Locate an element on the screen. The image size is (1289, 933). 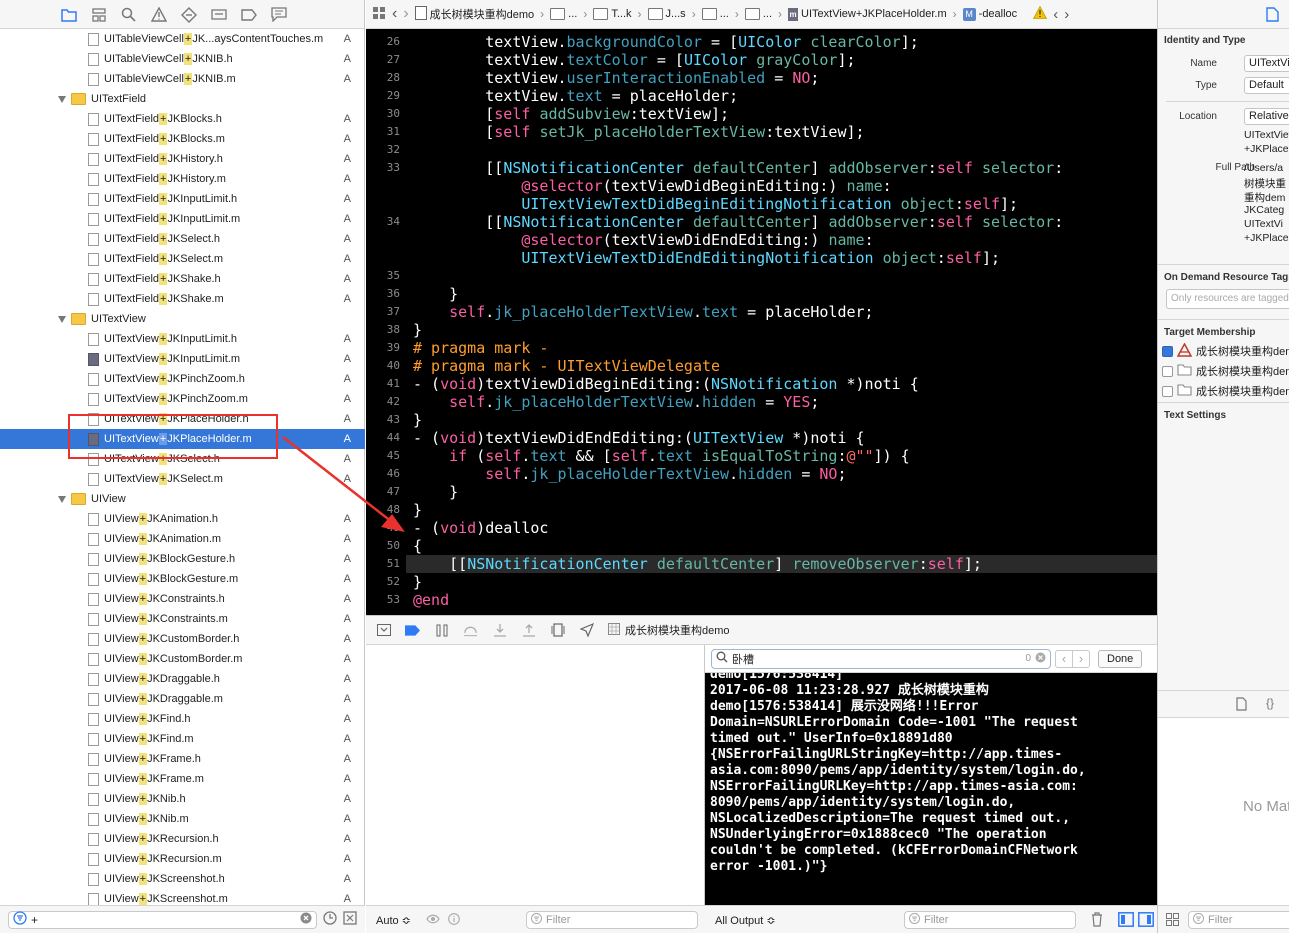
issue-back-chevron-icon: ‹ is located at coordinates (1055, 14).